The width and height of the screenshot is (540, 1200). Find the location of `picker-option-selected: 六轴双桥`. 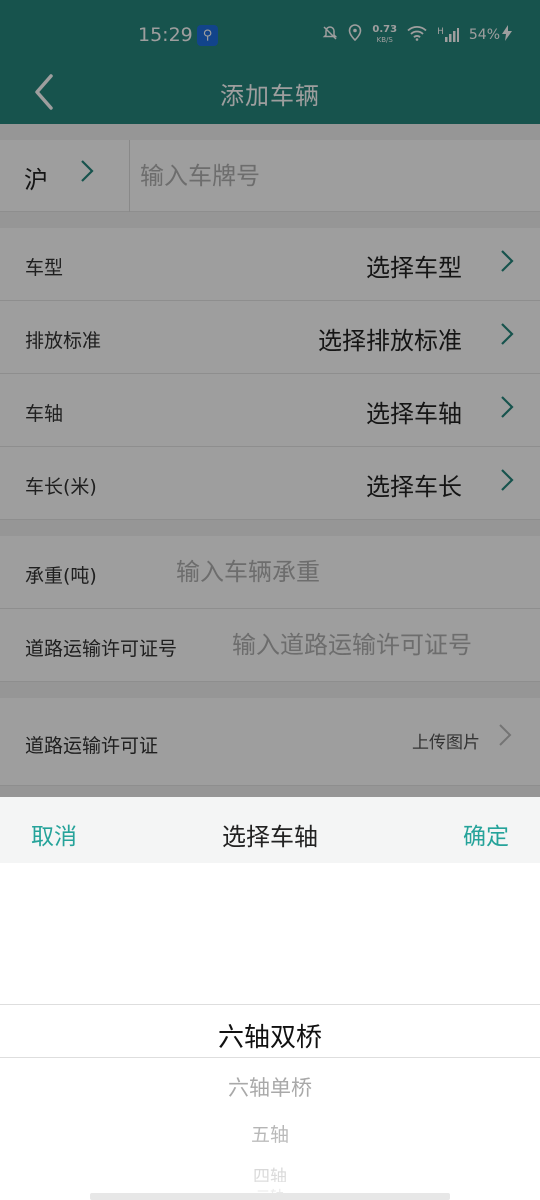

picker-option-selected: 六轴双桥 is located at coordinates (270, 1035).